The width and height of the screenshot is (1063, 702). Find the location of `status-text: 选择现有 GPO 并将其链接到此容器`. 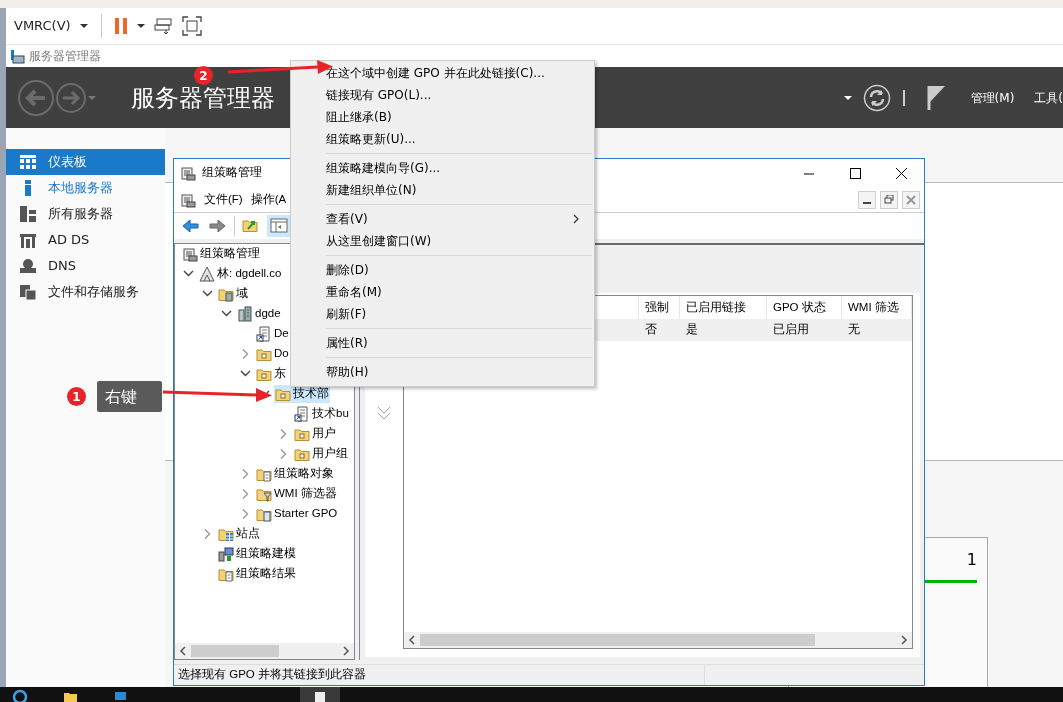

status-text: 选择现有 GPO 并将其链接到此容器 is located at coordinates (272, 675).